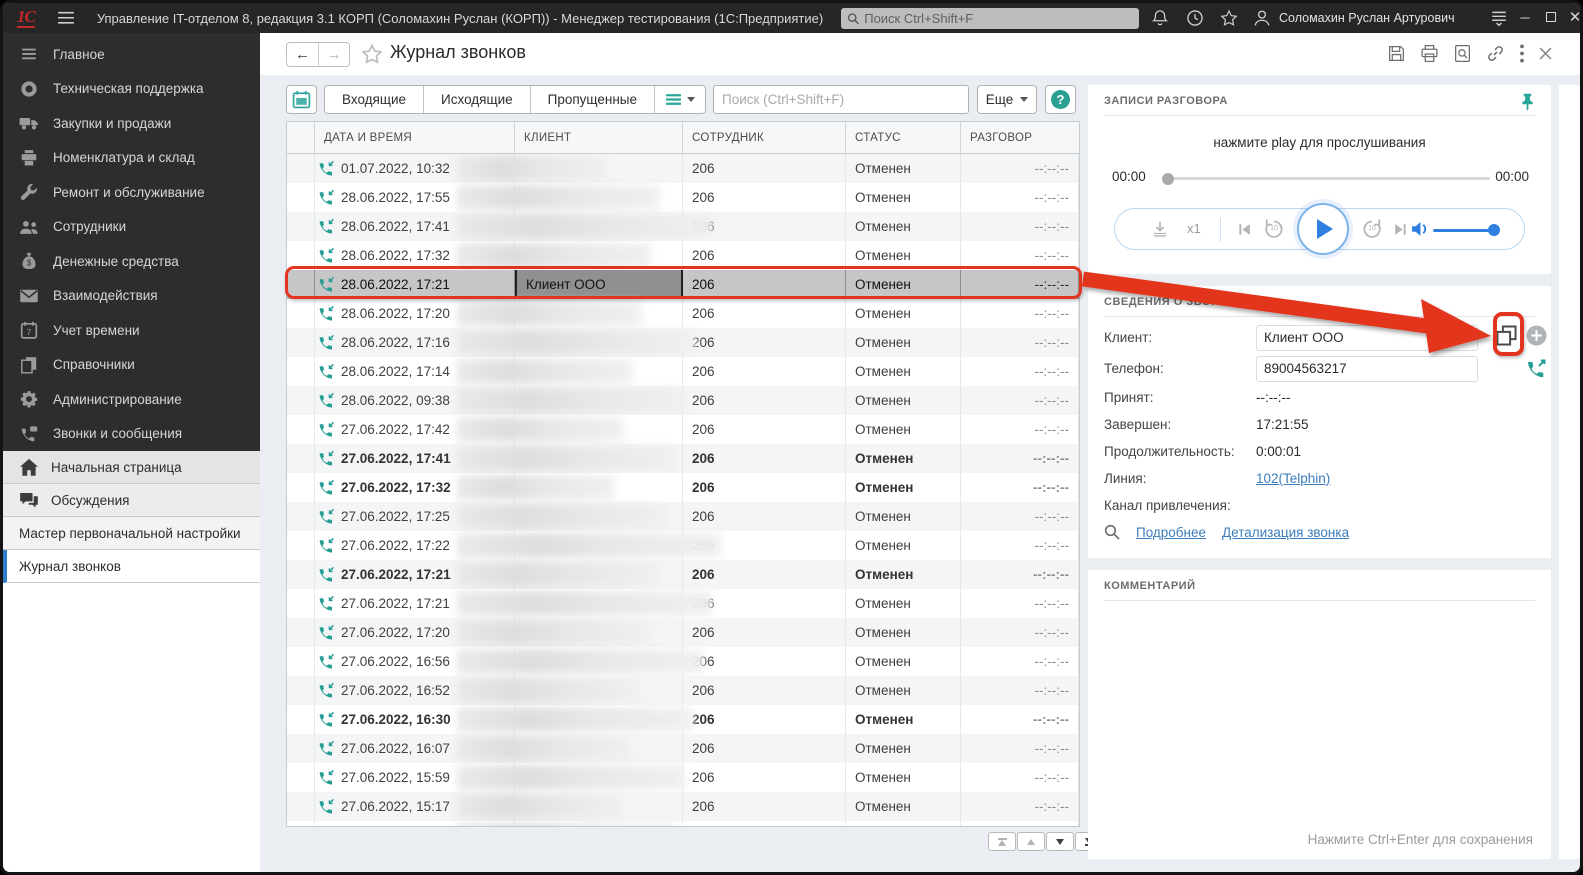 Image resolution: width=1583 pixels, height=875 pixels. What do you see at coordinates (1499, 18) in the screenshot?
I see `service-menu-icon` at bounding box center [1499, 18].